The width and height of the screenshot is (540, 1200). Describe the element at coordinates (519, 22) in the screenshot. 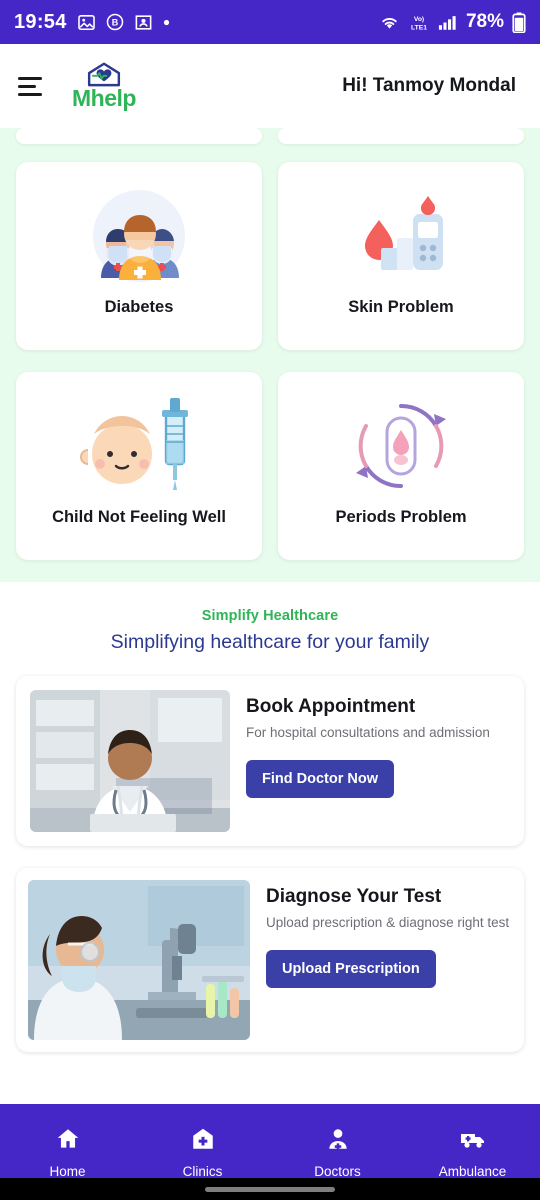

I see `battery-icon` at that location.